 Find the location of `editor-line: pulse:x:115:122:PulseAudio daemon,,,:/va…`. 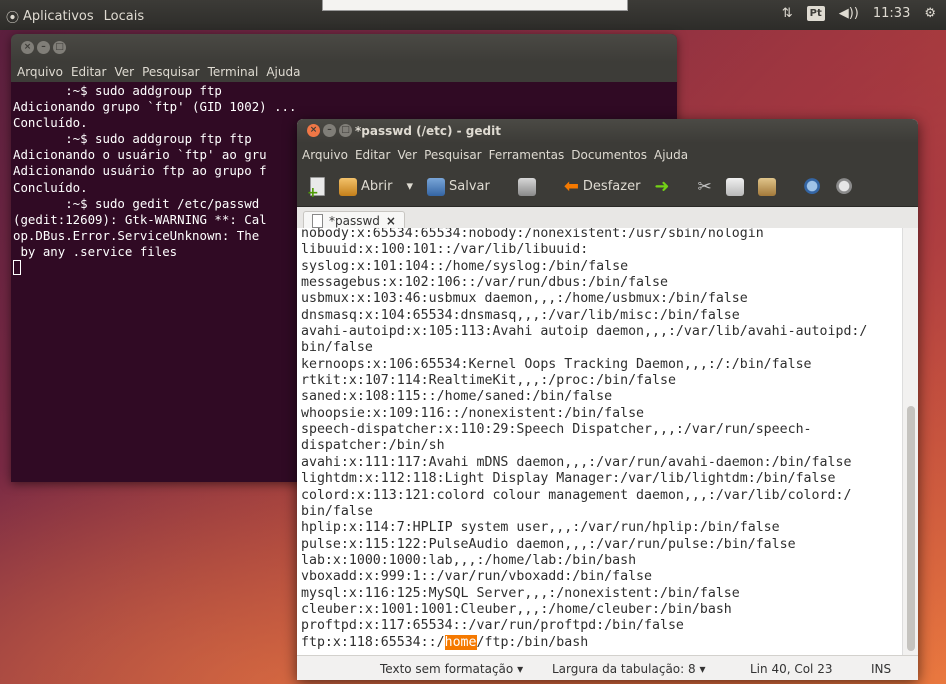

editor-line: pulse:x:115:122:PulseAudio daemon,,,:/va… is located at coordinates (548, 544).